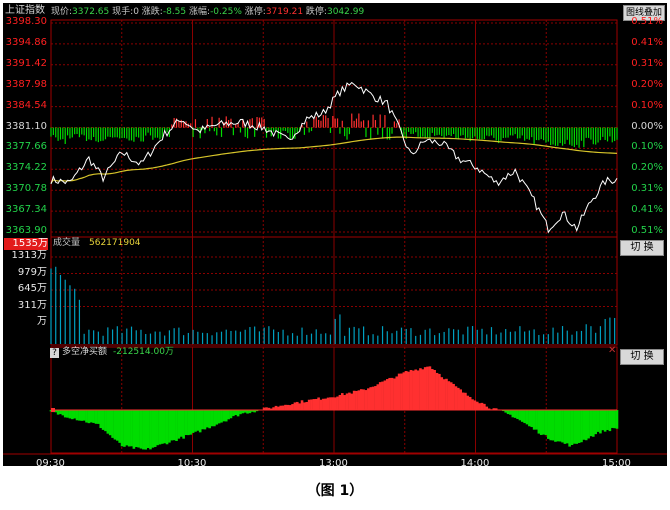  I want to click on net-buy-value: -212514.00万, so click(143, 352).